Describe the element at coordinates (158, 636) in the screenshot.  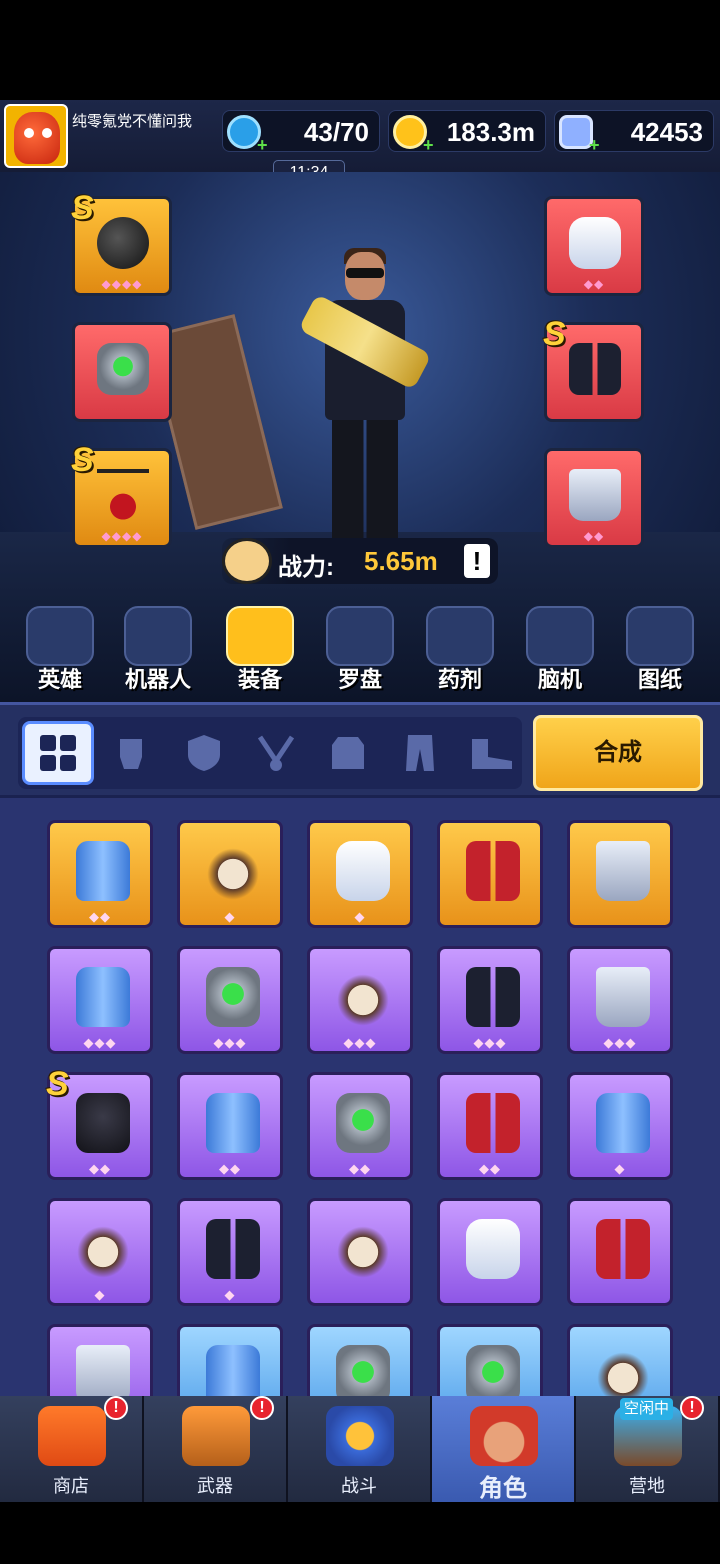
I see `robot-icon` at that location.